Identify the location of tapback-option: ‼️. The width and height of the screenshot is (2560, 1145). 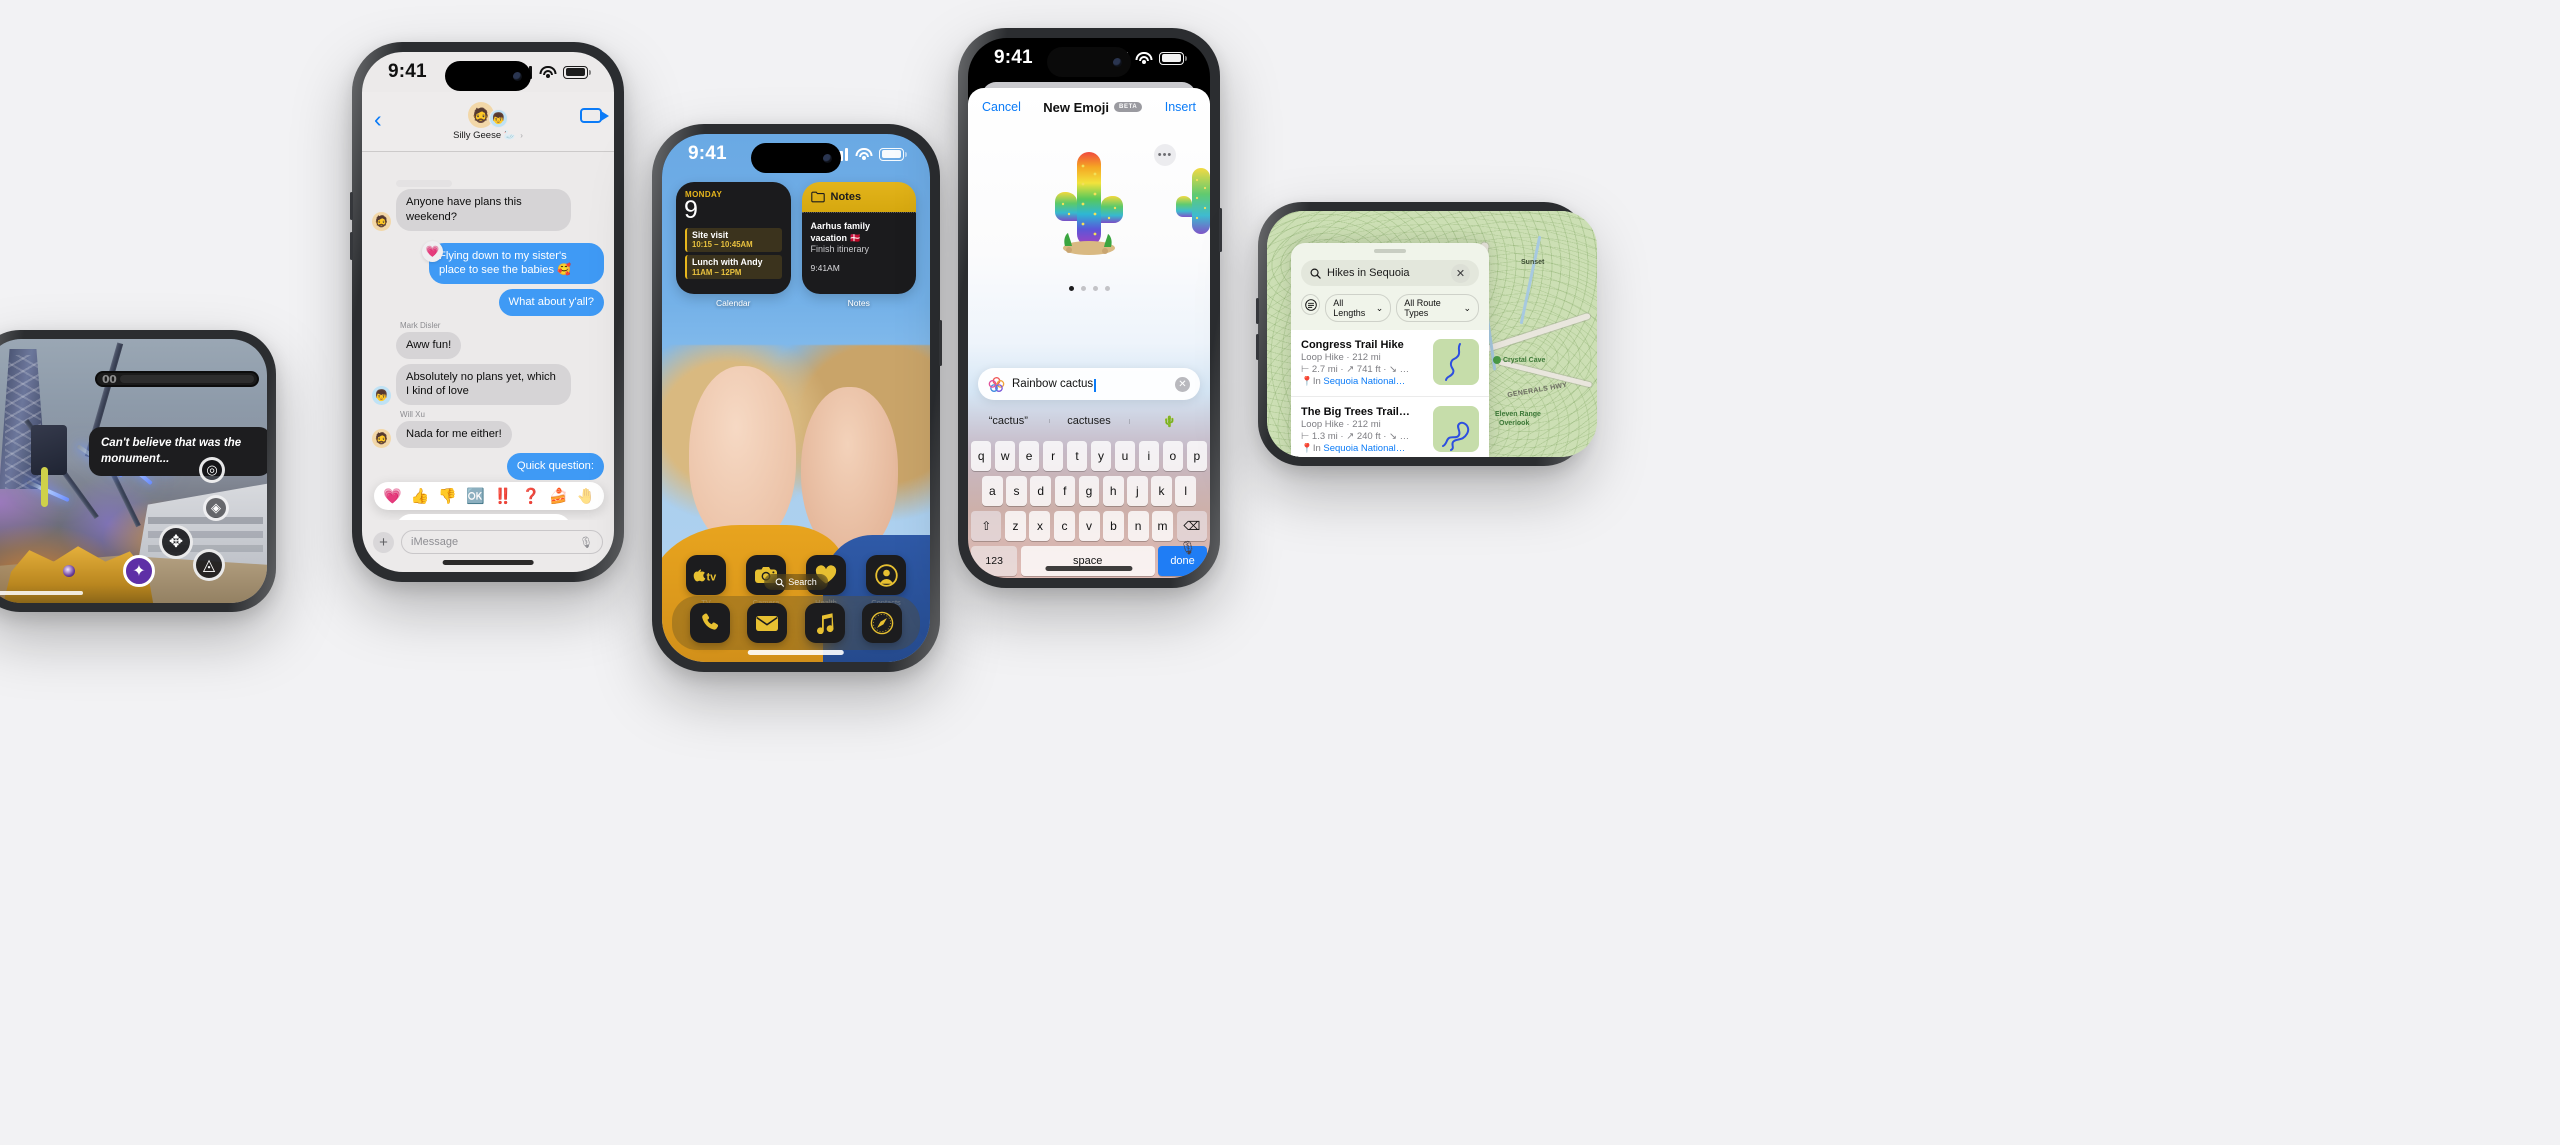
(503, 496).